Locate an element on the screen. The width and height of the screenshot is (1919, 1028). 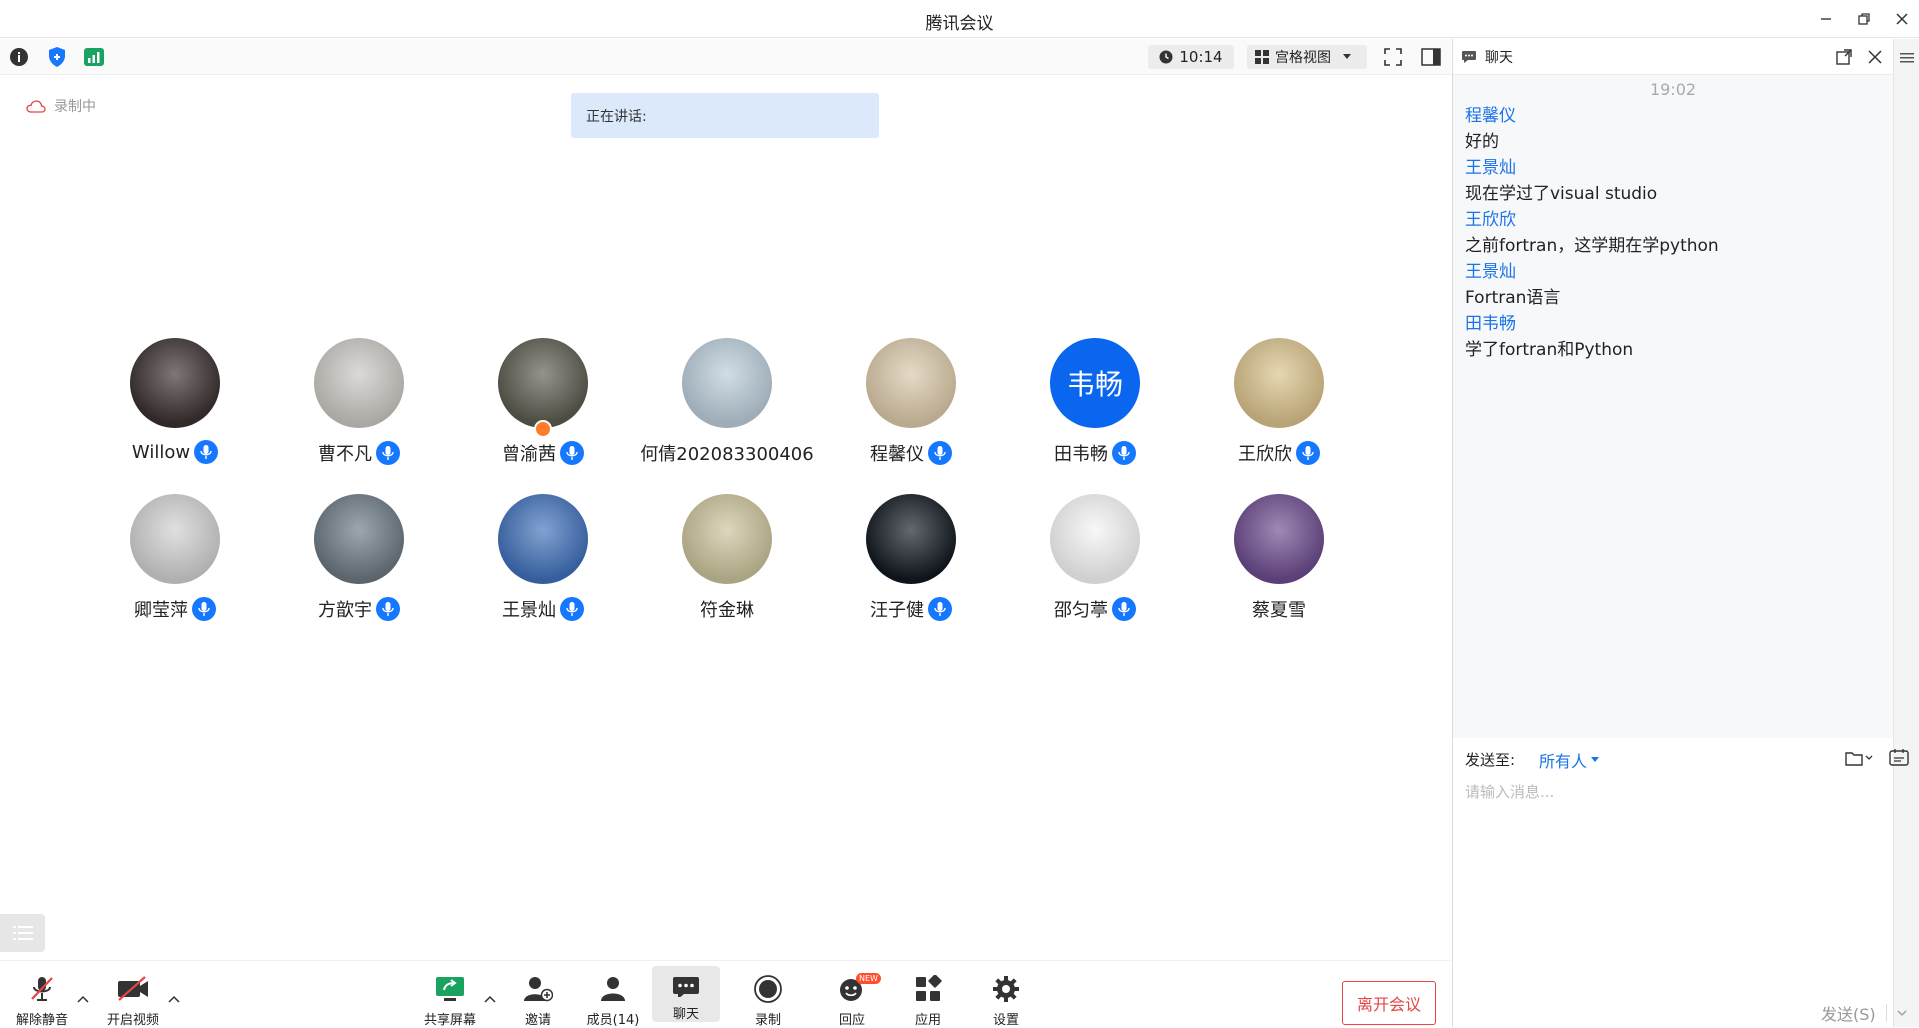
start-video-button: 开启视频 is located at coordinates (133, 994).